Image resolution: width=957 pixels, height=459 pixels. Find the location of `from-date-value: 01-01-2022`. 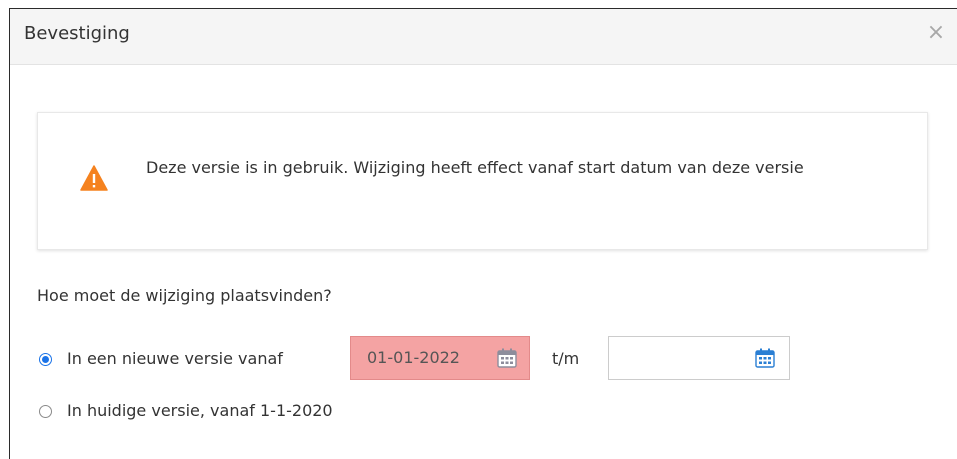

from-date-value: 01-01-2022 is located at coordinates (413, 357).